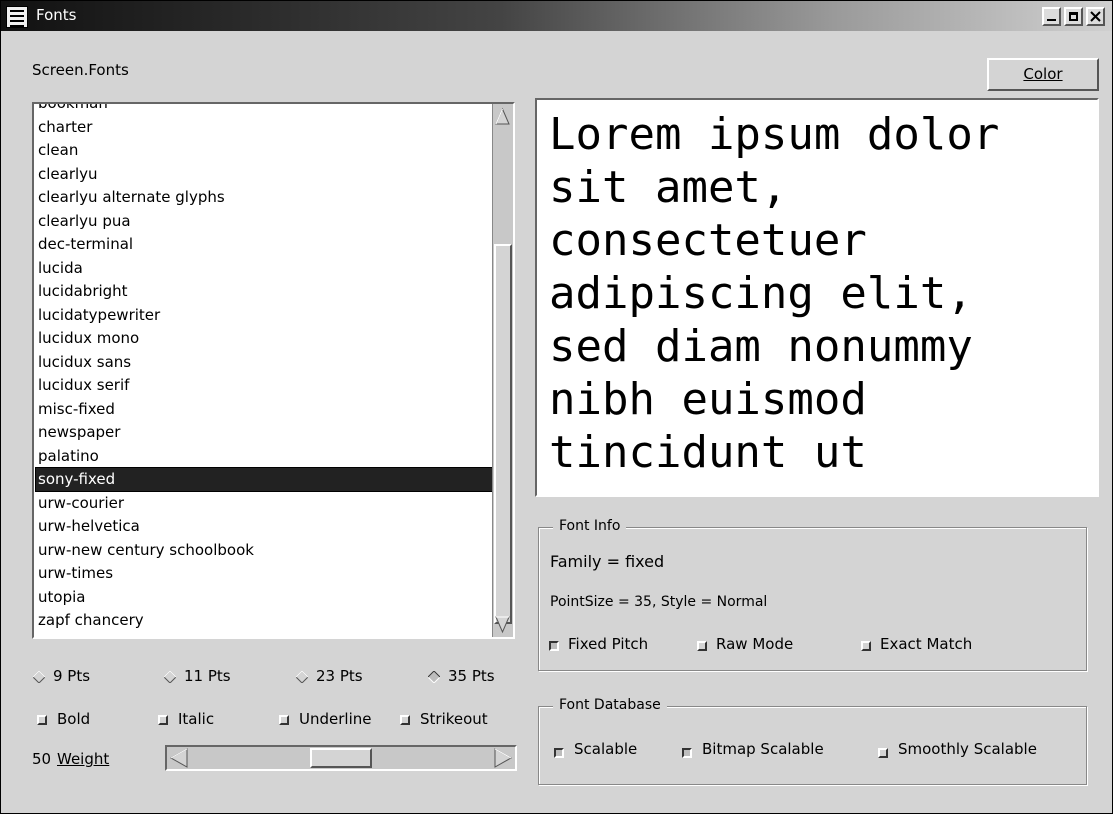 Image resolution: width=1113 pixels, height=814 pixels. Describe the element at coordinates (56, 15) in the screenshot. I see `window-title: Fonts` at that location.